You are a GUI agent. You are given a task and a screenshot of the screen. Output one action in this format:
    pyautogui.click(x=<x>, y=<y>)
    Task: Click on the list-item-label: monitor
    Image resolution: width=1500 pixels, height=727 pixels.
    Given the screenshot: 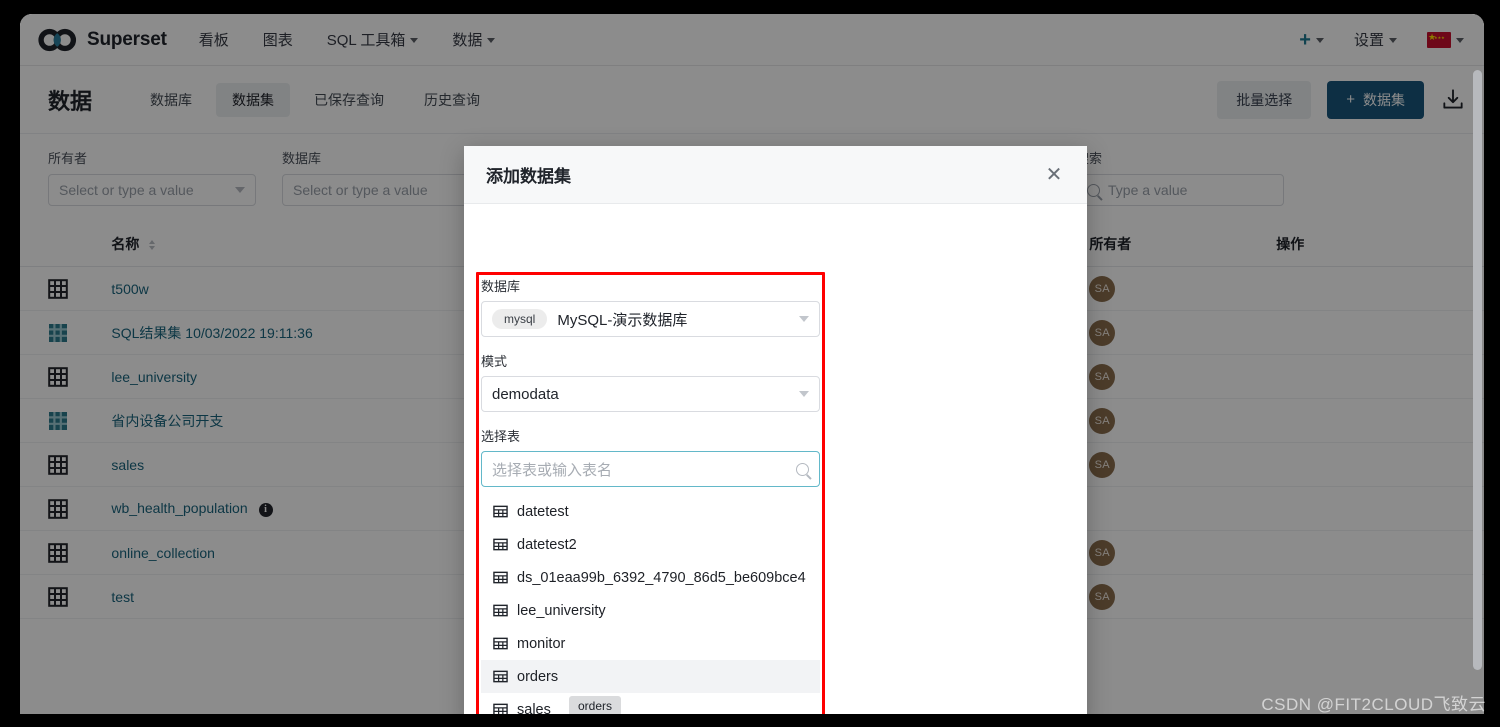 What is the action you would take?
    pyautogui.click(x=541, y=643)
    